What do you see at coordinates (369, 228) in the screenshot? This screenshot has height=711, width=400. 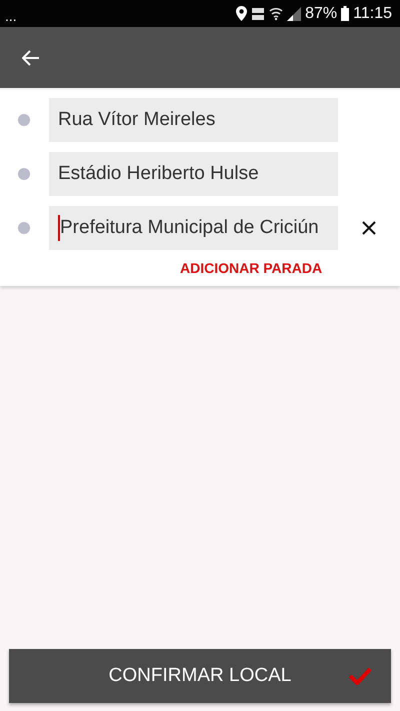 I see `close-icon` at bounding box center [369, 228].